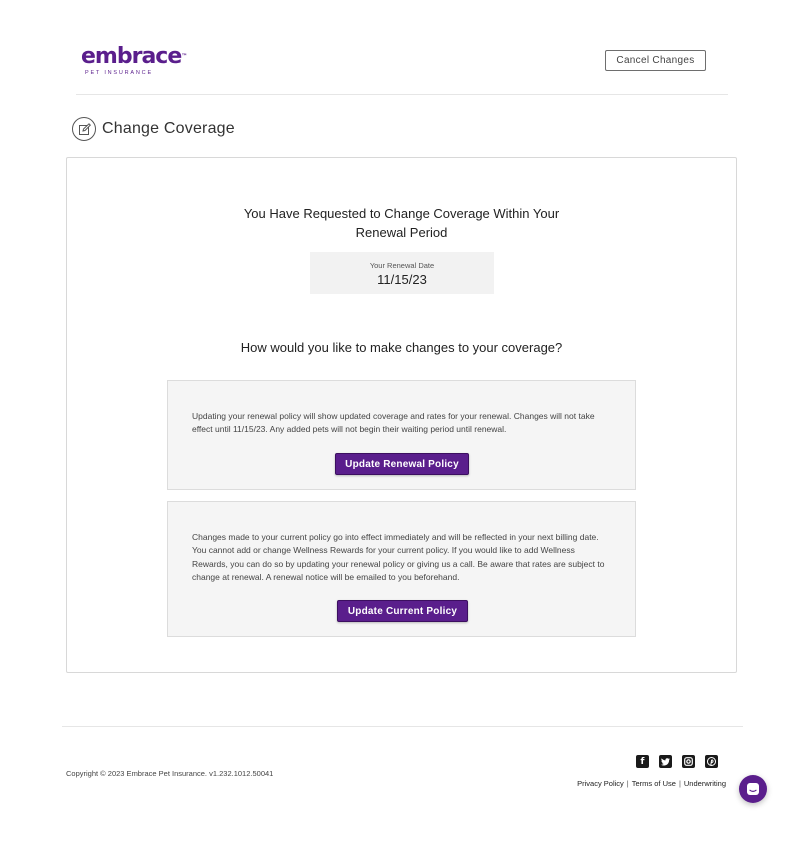  I want to click on social-links: f, so click(677, 761).